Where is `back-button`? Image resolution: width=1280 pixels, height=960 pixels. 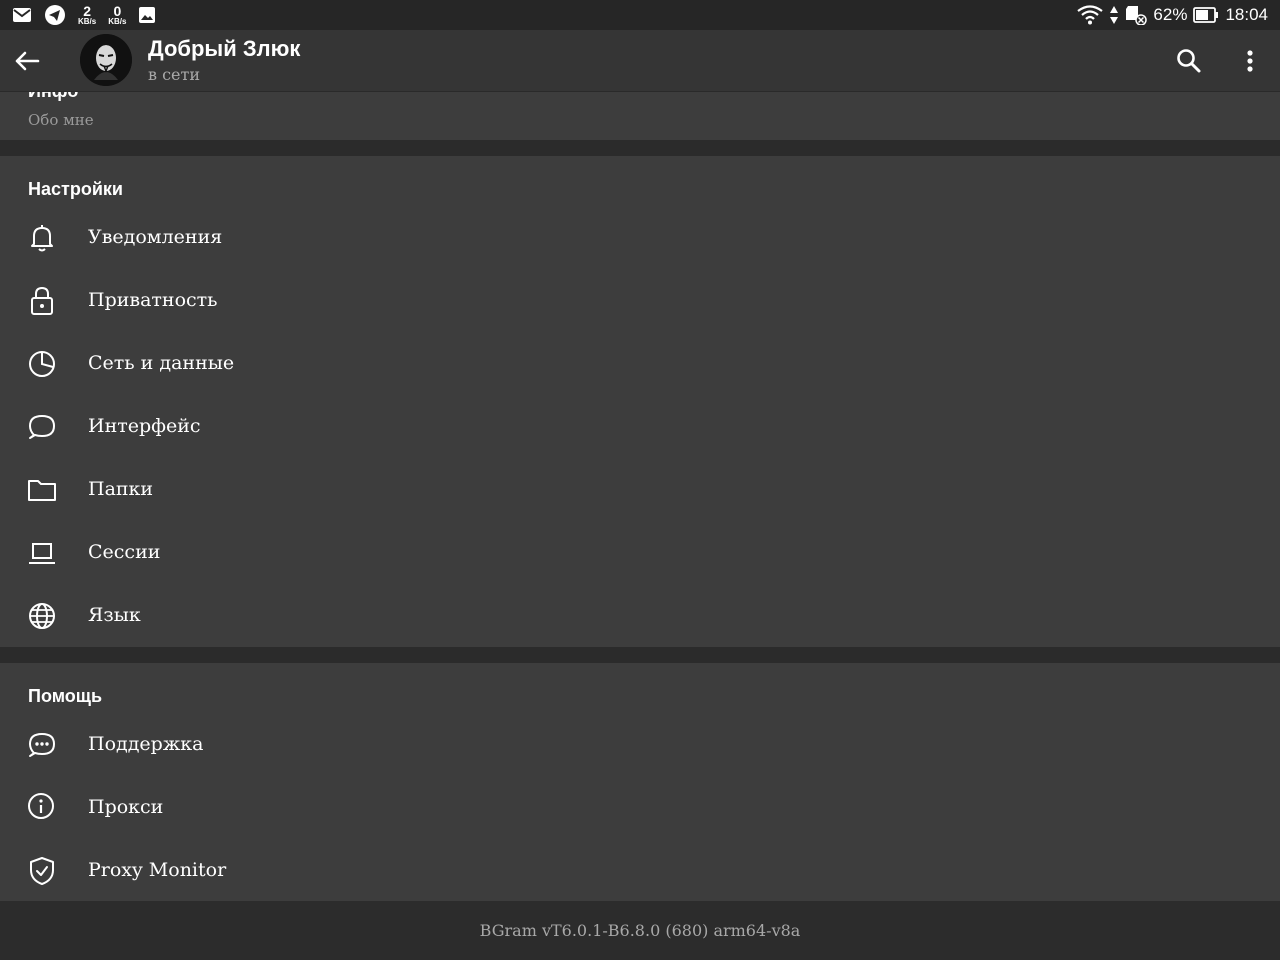
back-button is located at coordinates (27, 61).